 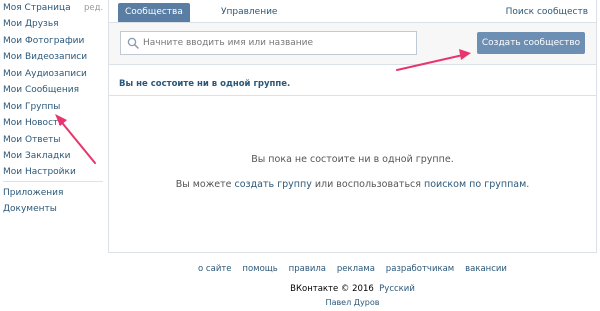 What do you see at coordinates (205, 84) in the screenshot?
I see `groups-summary: Вы не состоите ни в одной группе.` at bounding box center [205, 84].